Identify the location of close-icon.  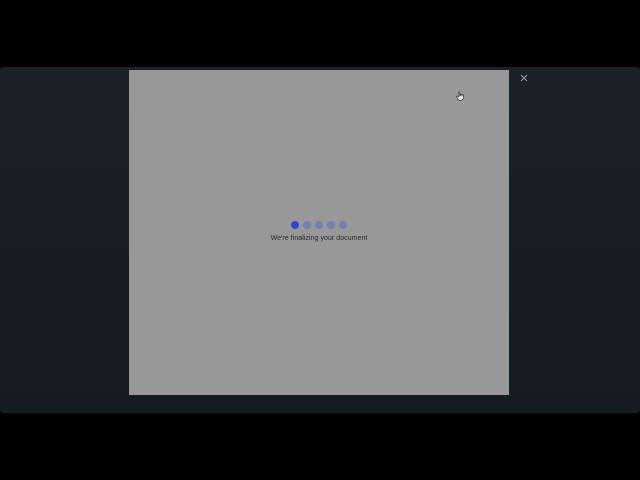
(524, 78).